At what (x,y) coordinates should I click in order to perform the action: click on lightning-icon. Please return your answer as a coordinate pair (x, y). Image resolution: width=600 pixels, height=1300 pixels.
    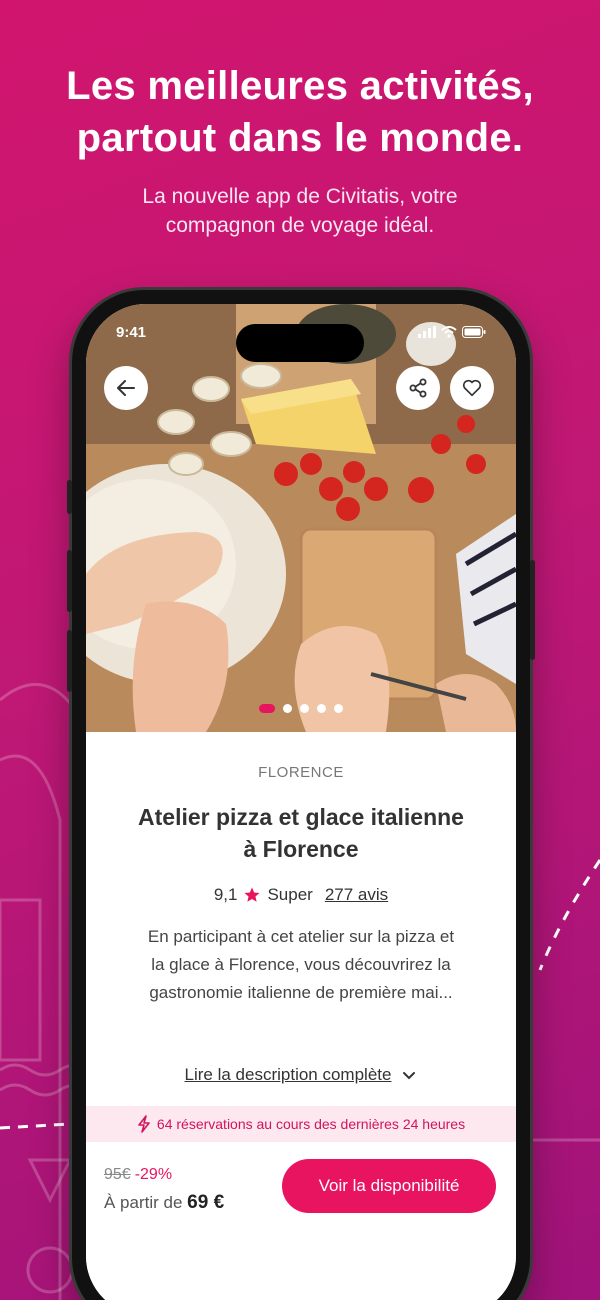
    Looking at the image, I should click on (144, 1124).